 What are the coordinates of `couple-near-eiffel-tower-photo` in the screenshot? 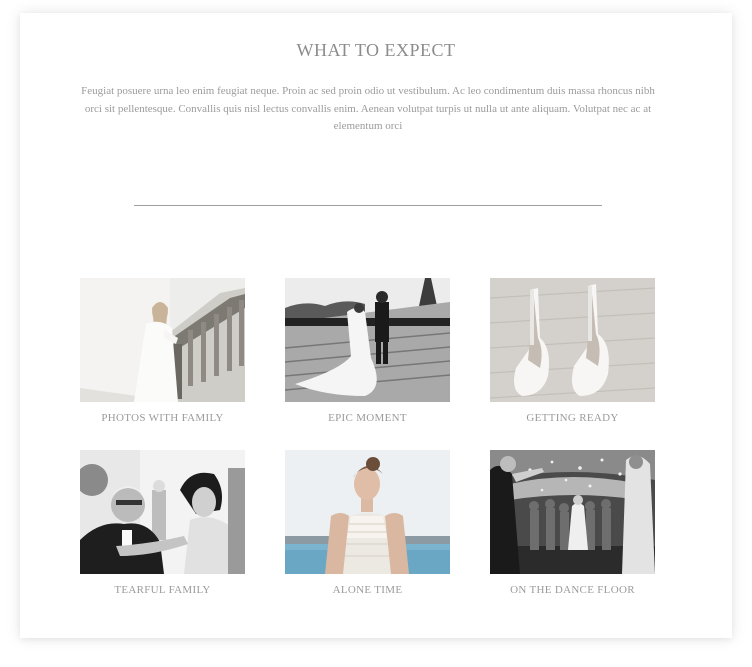 It's located at (367, 340).